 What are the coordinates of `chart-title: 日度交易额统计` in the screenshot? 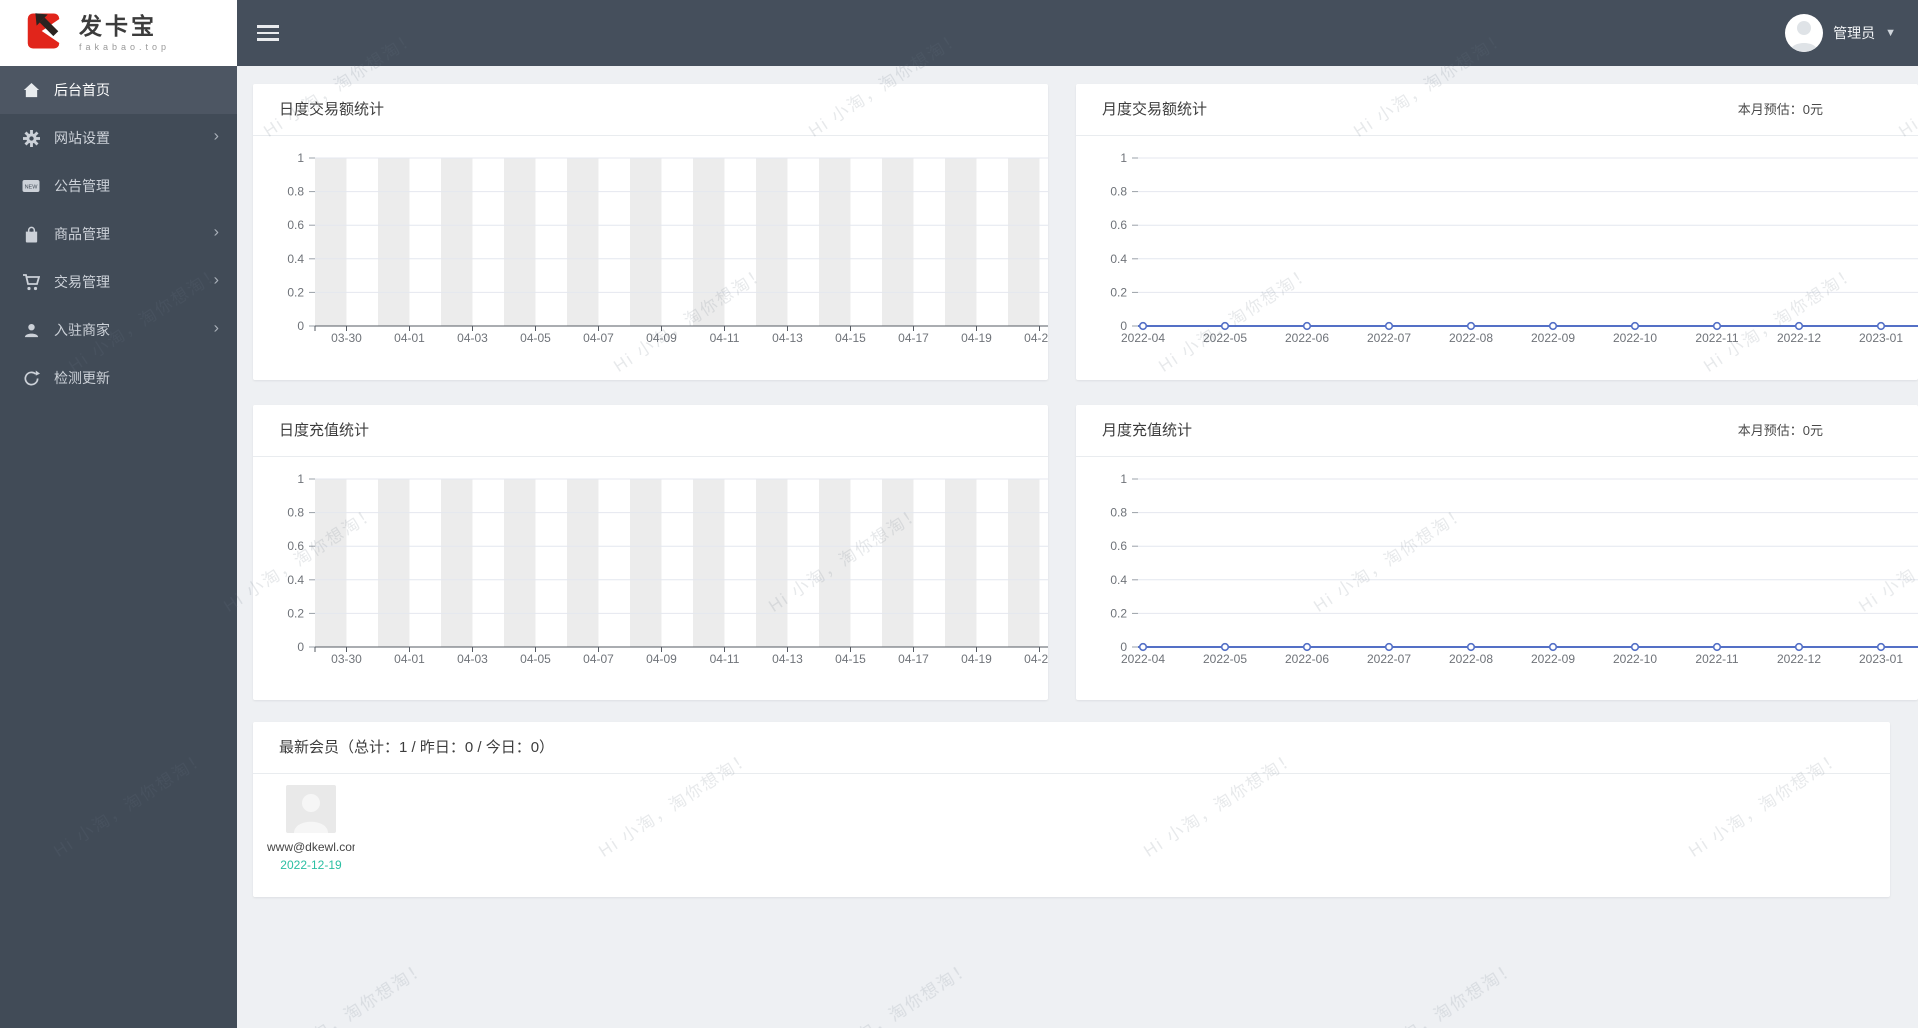 It's located at (332, 109).